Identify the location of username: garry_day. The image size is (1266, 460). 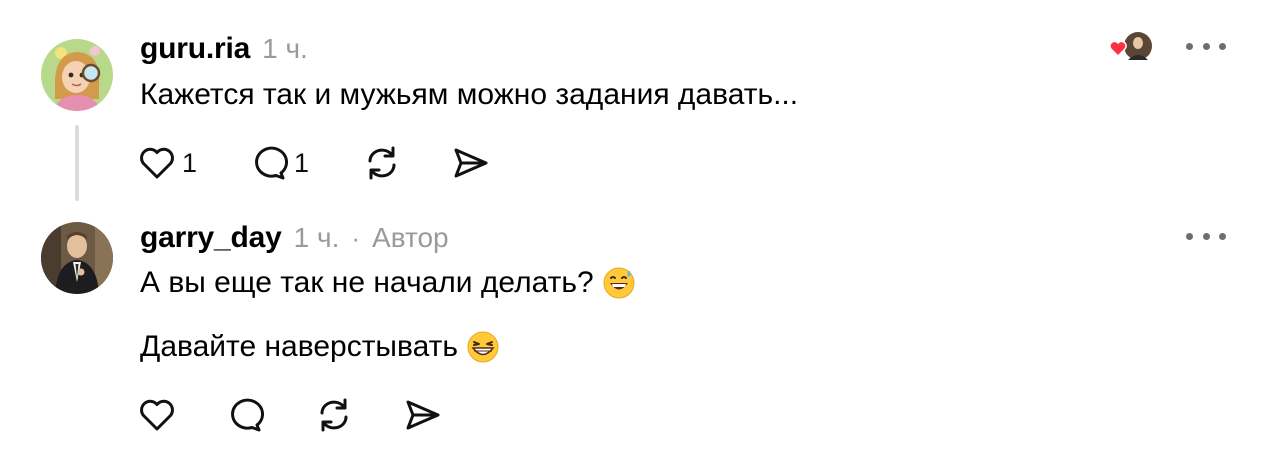
(211, 238).